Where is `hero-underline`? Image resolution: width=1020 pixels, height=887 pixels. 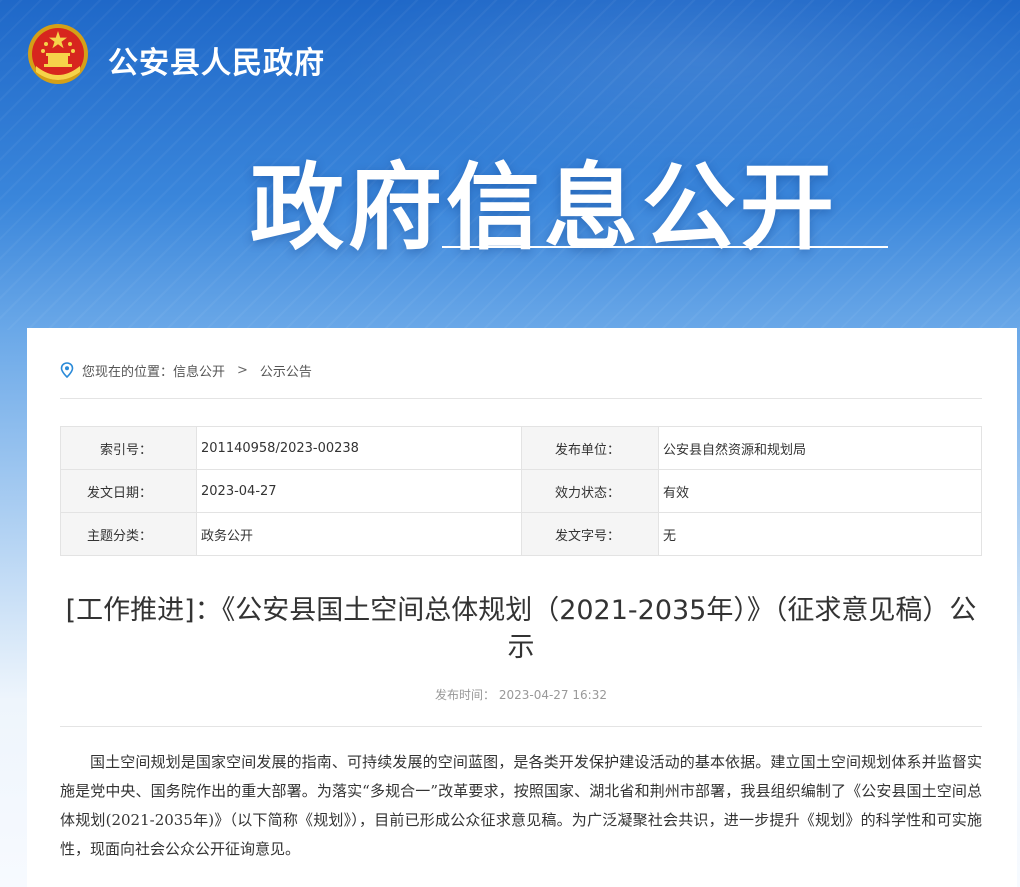 hero-underline is located at coordinates (665, 247).